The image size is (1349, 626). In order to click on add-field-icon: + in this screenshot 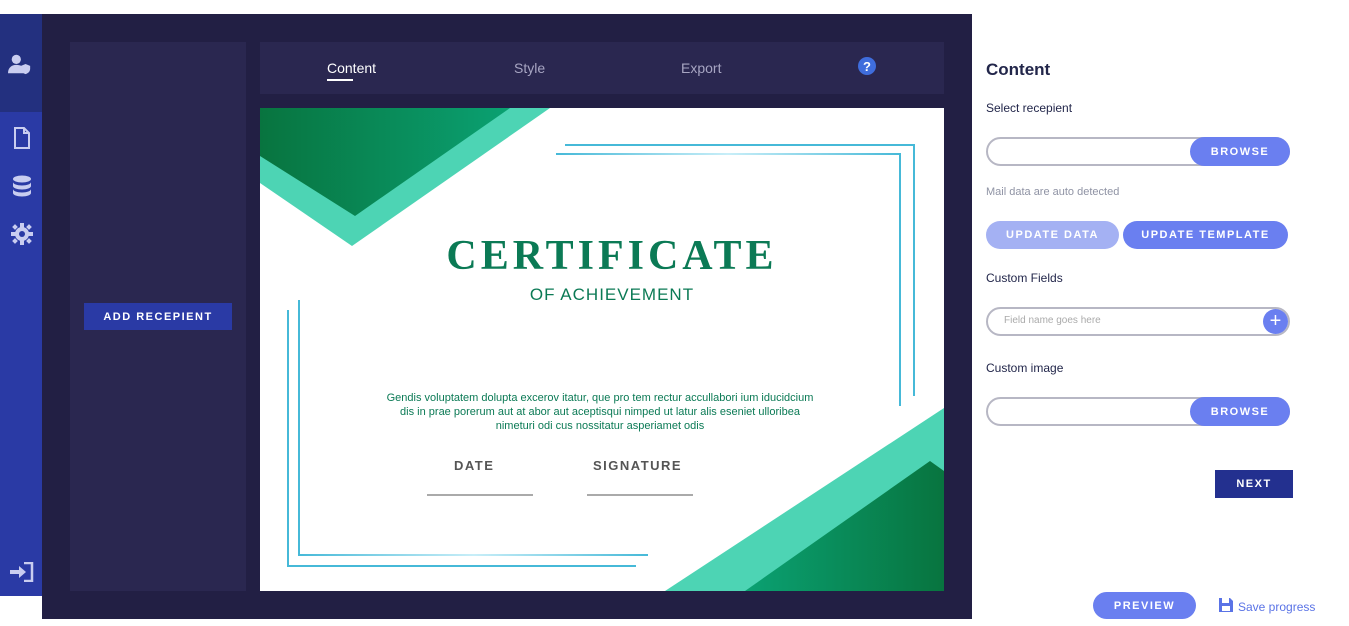, I will do `click(1275, 321)`.